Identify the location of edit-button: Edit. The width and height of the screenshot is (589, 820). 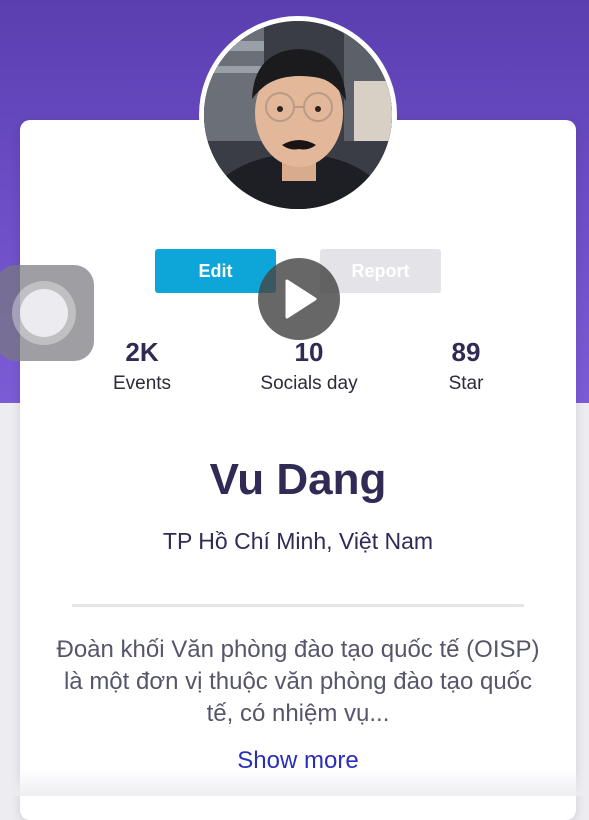
(215, 271).